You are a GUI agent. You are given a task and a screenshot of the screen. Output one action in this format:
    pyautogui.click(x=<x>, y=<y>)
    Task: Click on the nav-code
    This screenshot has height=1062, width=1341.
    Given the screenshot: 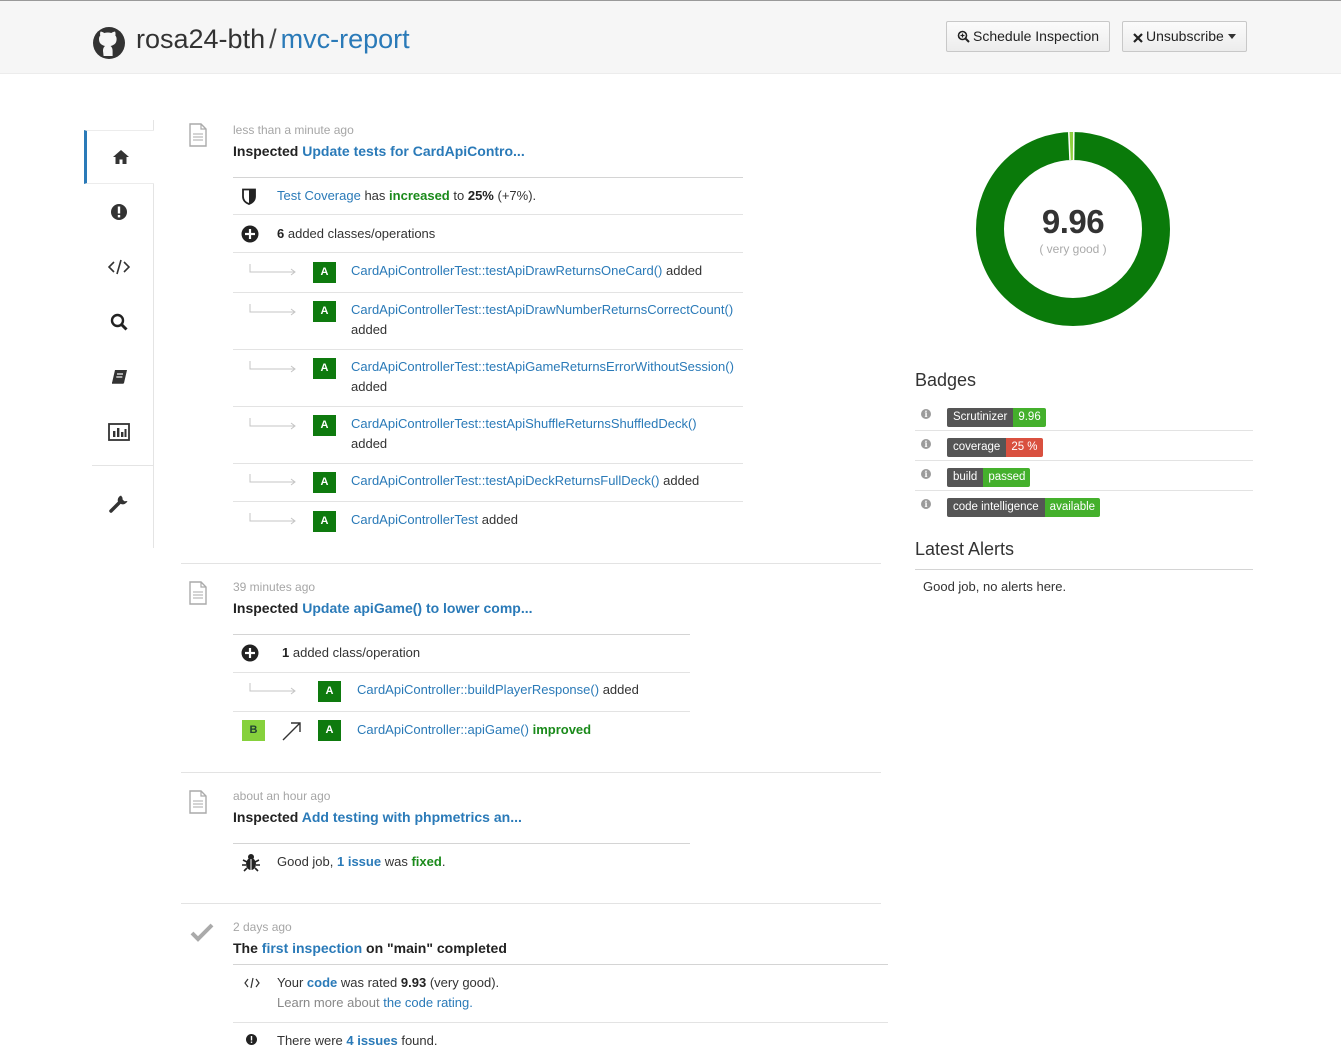 What is the action you would take?
    pyautogui.click(x=119, y=267)
    